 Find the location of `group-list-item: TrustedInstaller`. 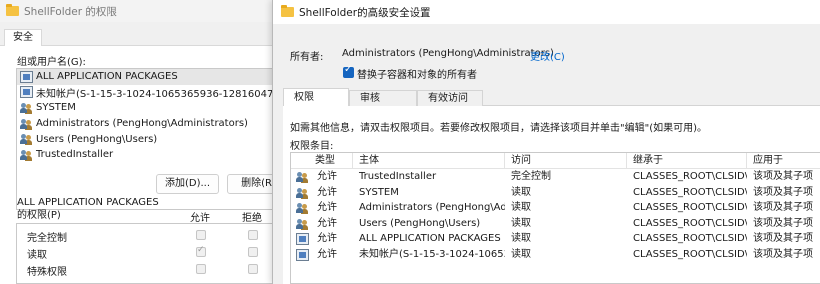

group-list-item: TrustedInstaller is located at coordinates (152, 155).